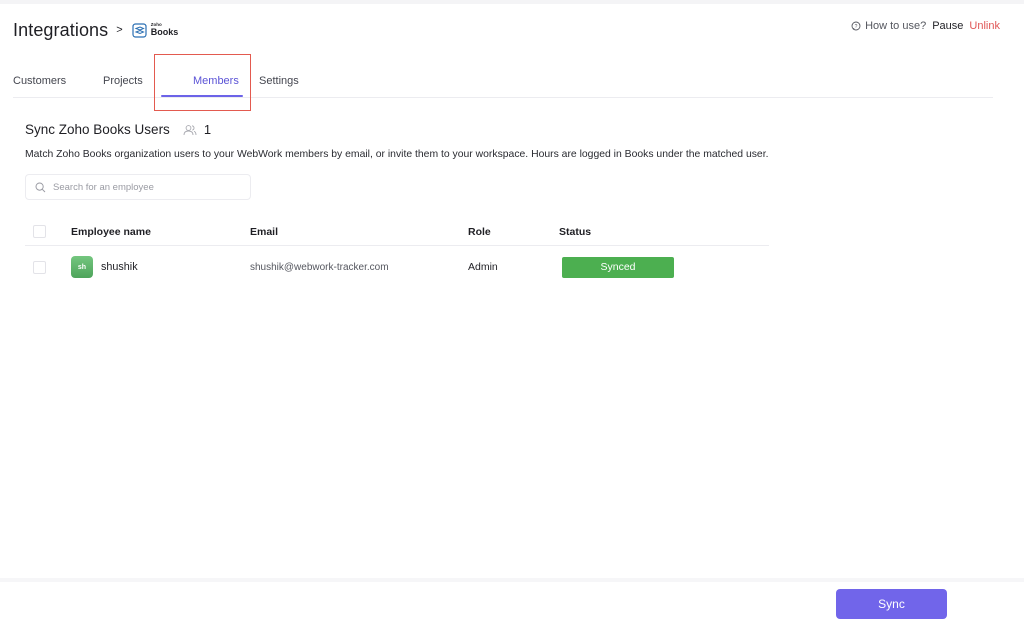  What do you see at coordinates (40, 187) in the screenshot?
I see `search-icon` at bounding box center [40, 187].